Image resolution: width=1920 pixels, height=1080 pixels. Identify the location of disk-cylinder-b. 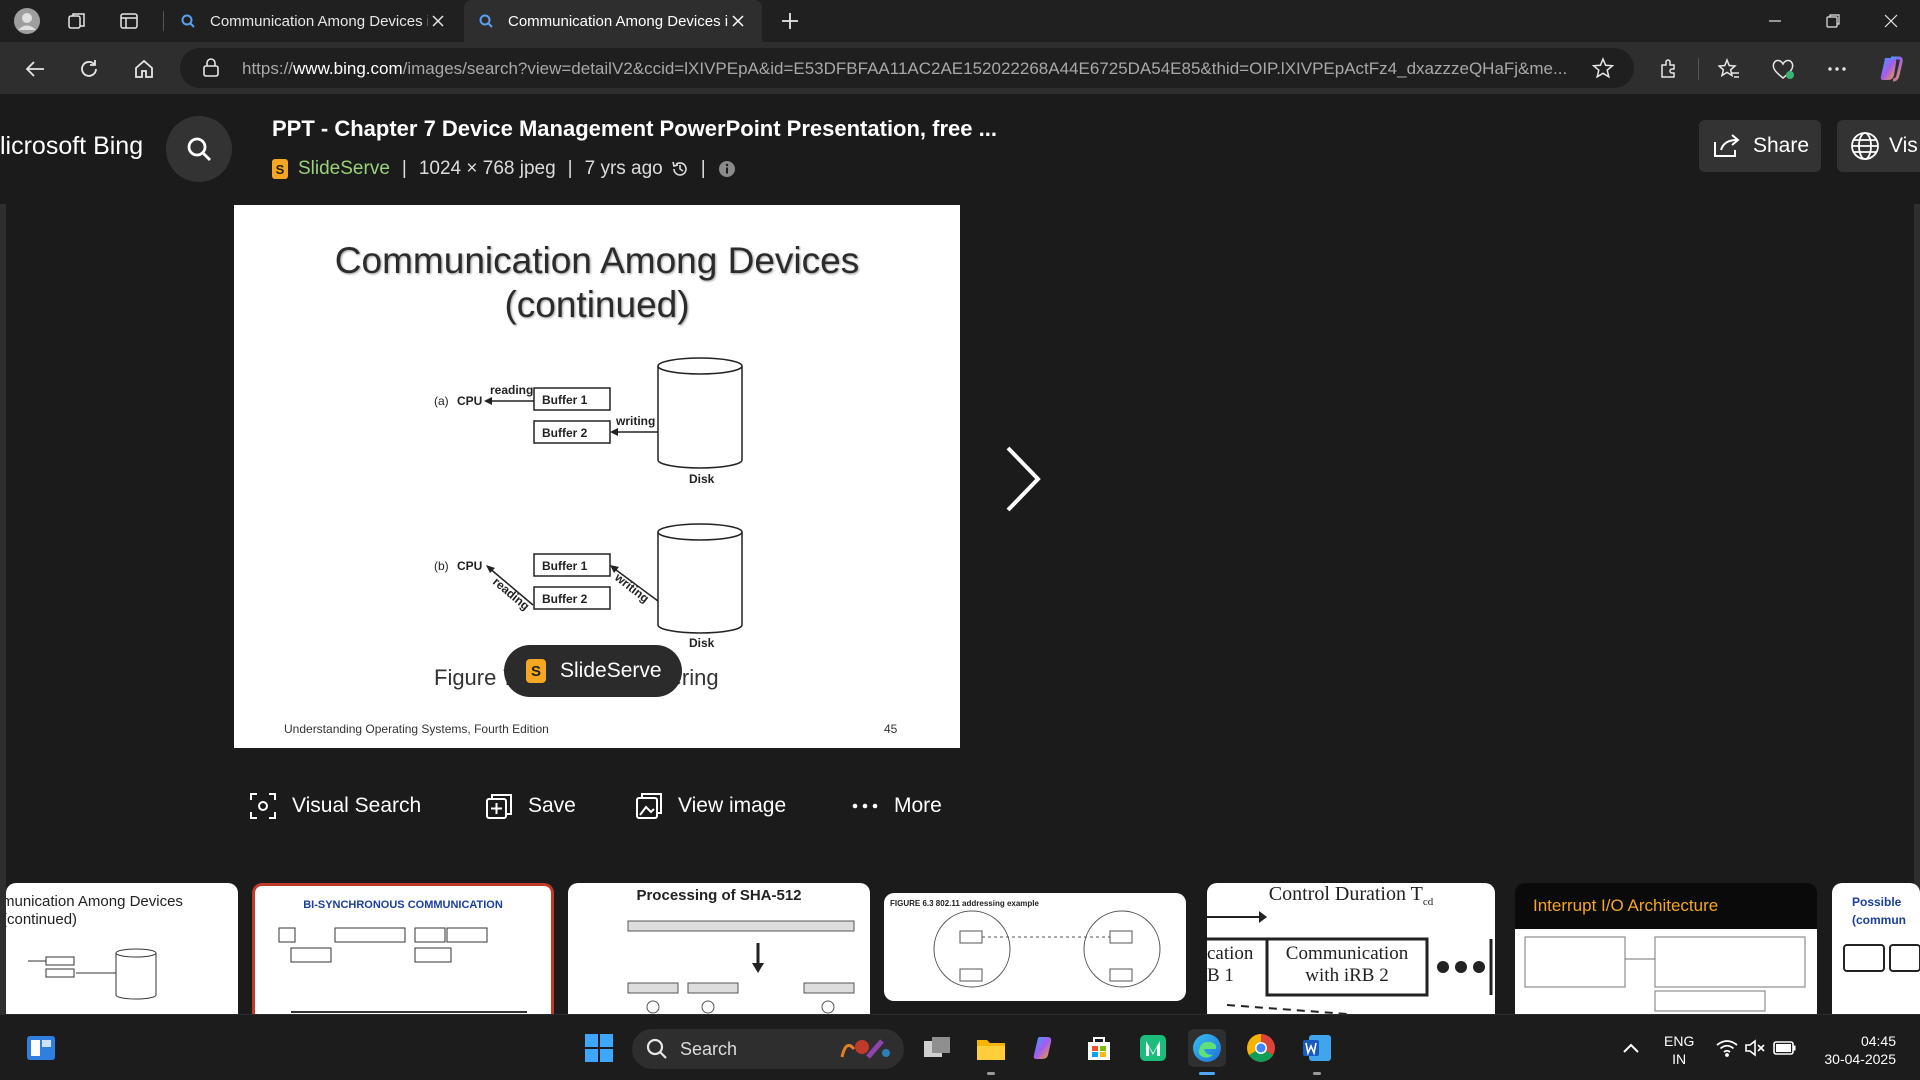
(700, 583).